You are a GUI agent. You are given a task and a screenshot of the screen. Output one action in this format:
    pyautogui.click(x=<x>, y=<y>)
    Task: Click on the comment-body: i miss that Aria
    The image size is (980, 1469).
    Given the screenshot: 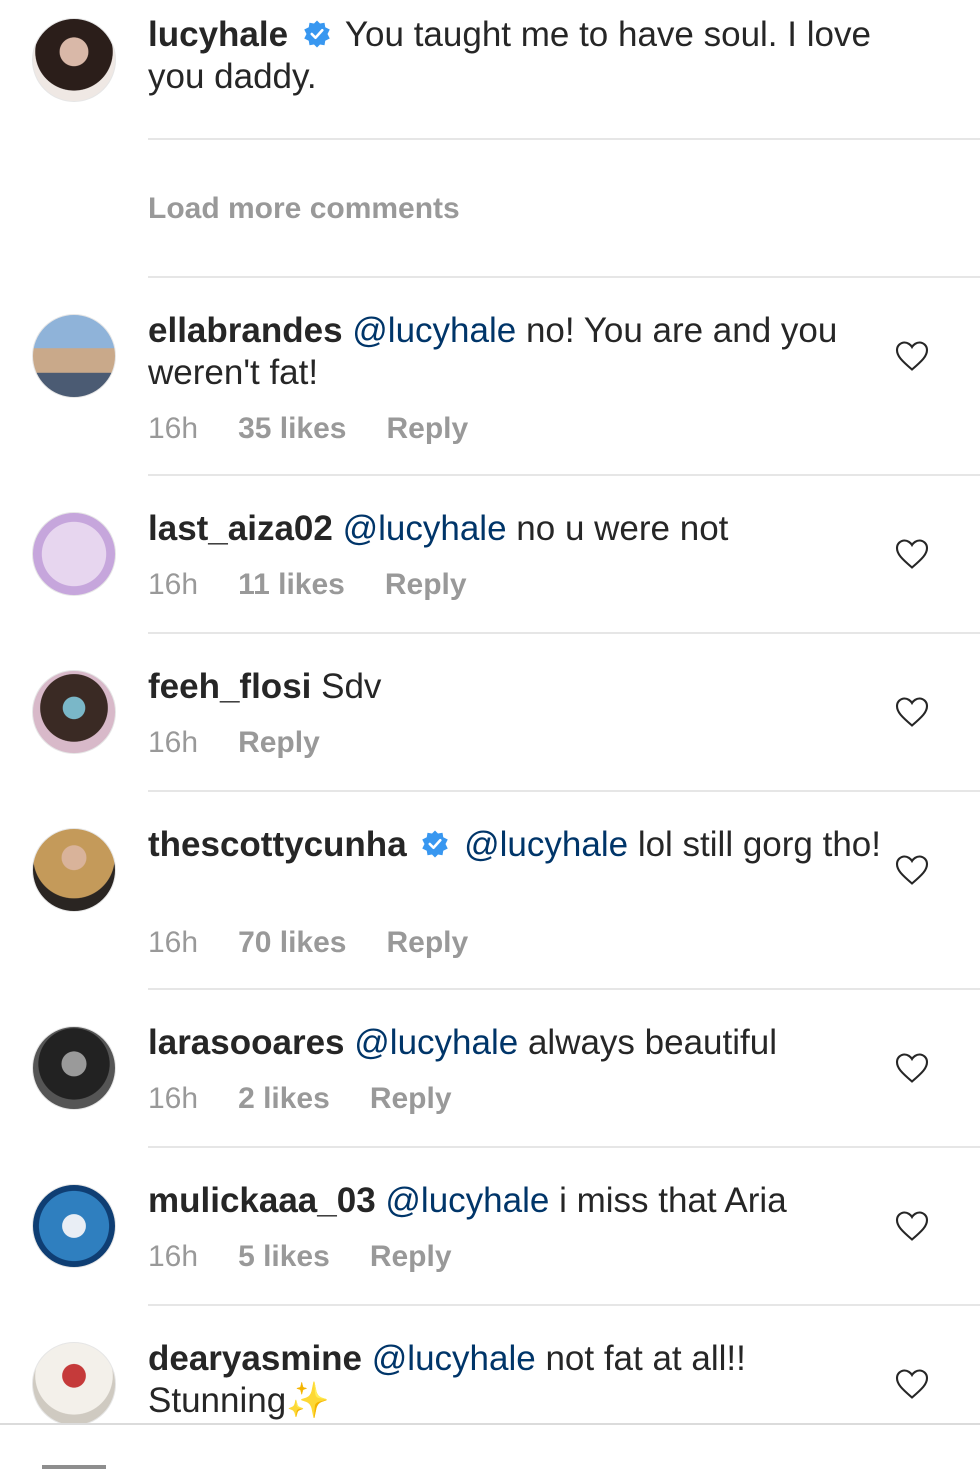 What is the action you would take?
    pyautogui.click(x=673, y=1200)
    